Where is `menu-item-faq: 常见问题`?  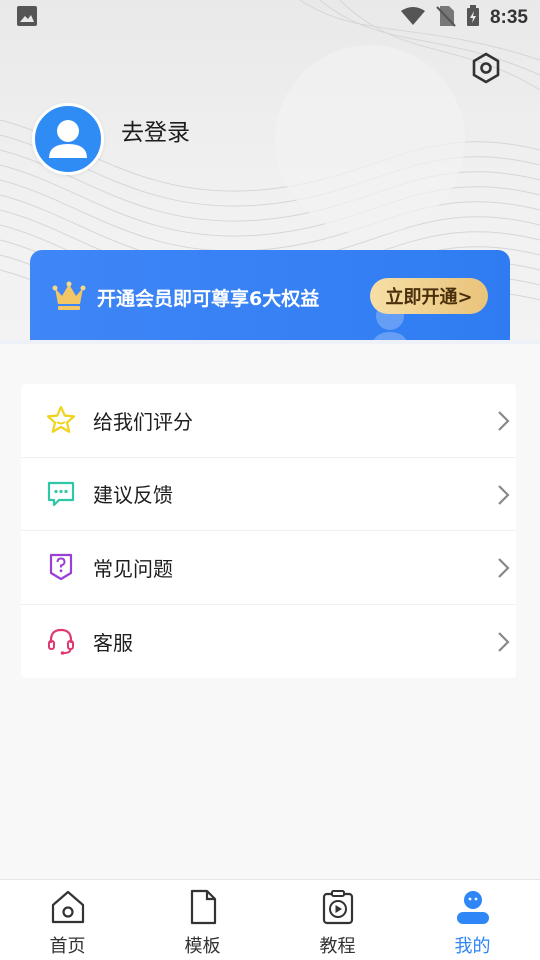
menu-item-faq: 常见问题 is located at coordinates (268, 568).